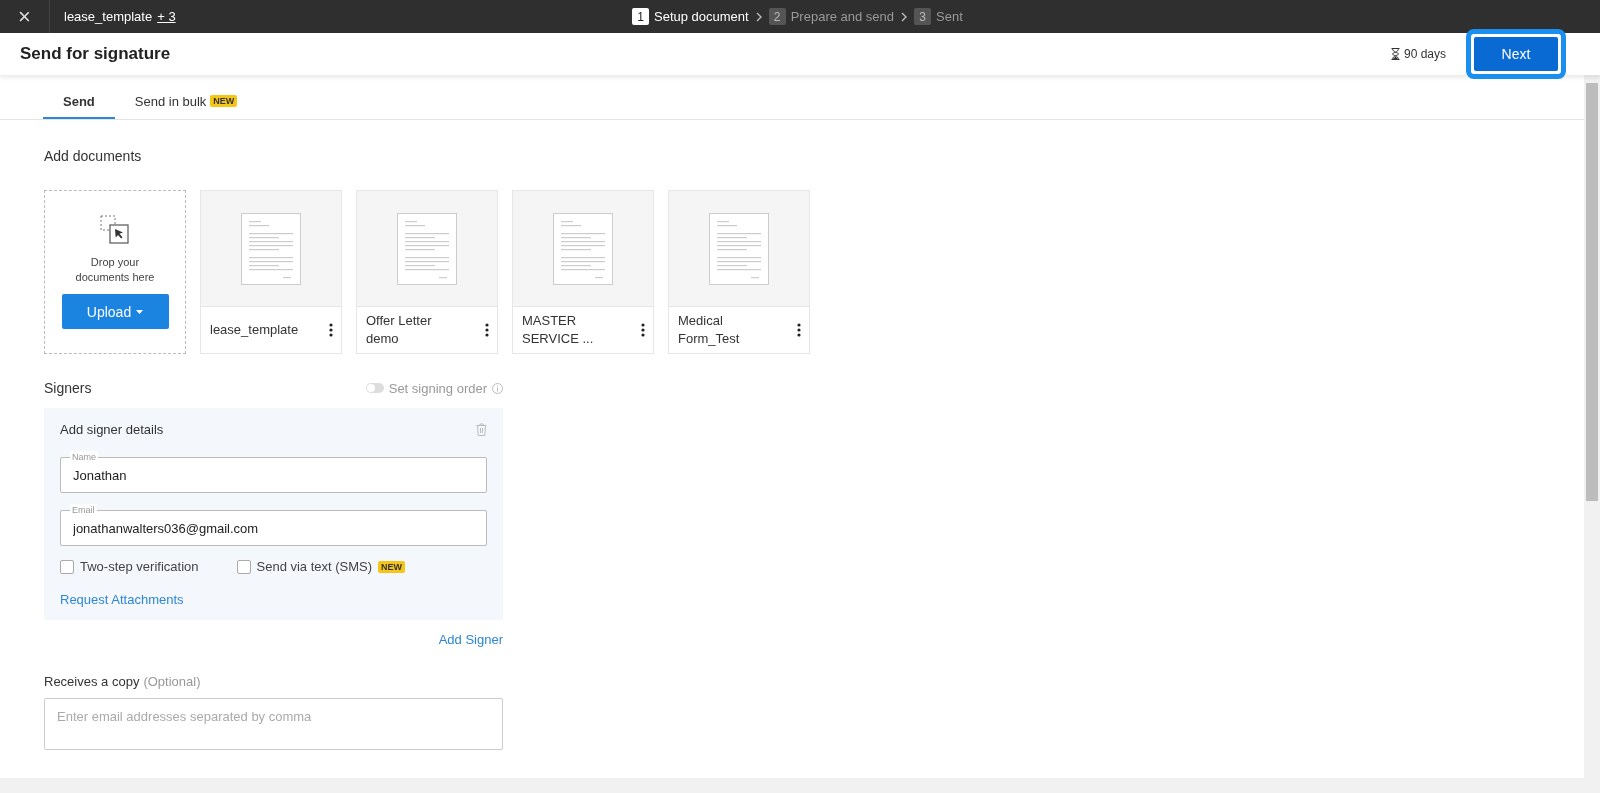 Image resolution: width=1600 pixels, height=793 pixels. Describe the element at coordinates (1516, 54) in the screenshot. I see `next-button: Next` at that location.